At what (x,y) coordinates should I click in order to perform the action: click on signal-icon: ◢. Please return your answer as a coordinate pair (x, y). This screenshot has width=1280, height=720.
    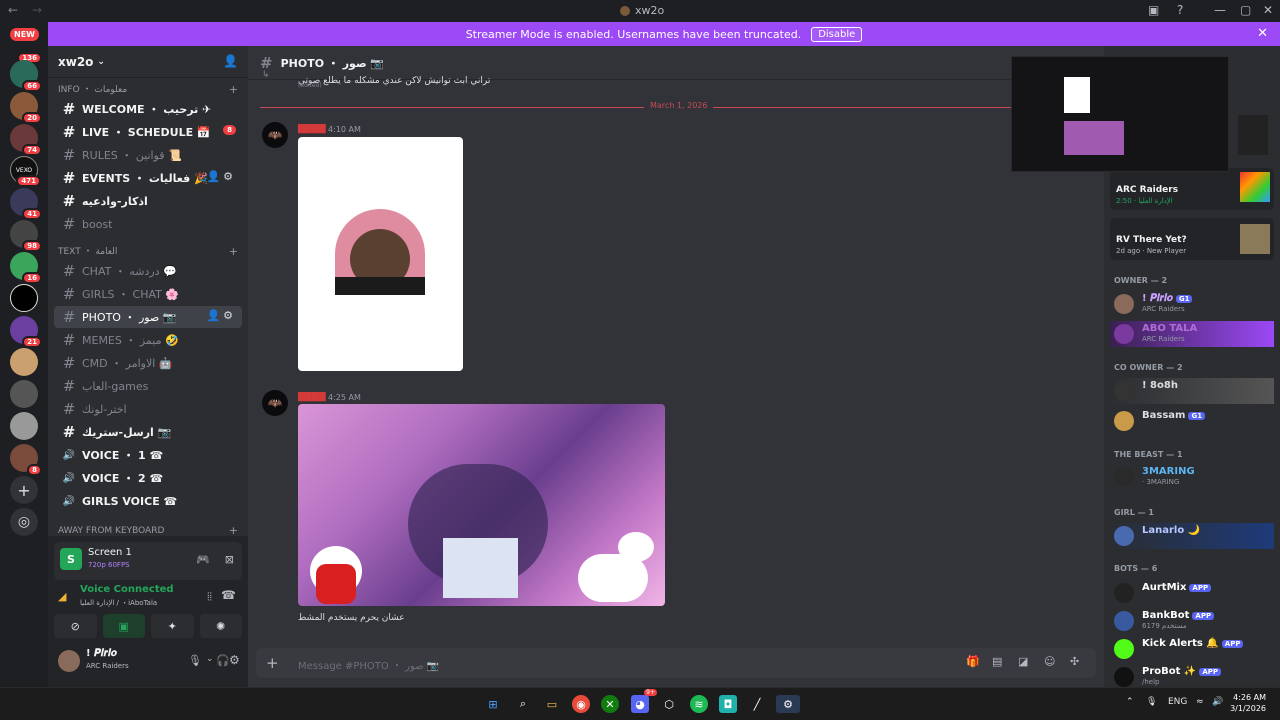
    Looking at the image, I should click on (62, 596).